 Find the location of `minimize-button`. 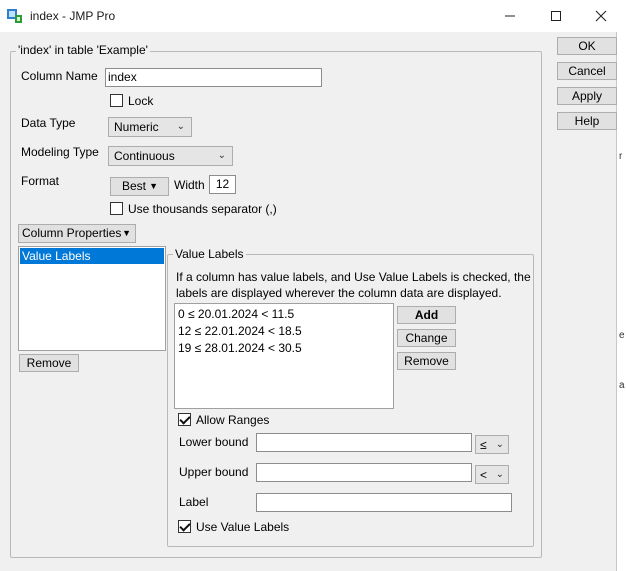

minimize-button is located at coordinates (510, 16).